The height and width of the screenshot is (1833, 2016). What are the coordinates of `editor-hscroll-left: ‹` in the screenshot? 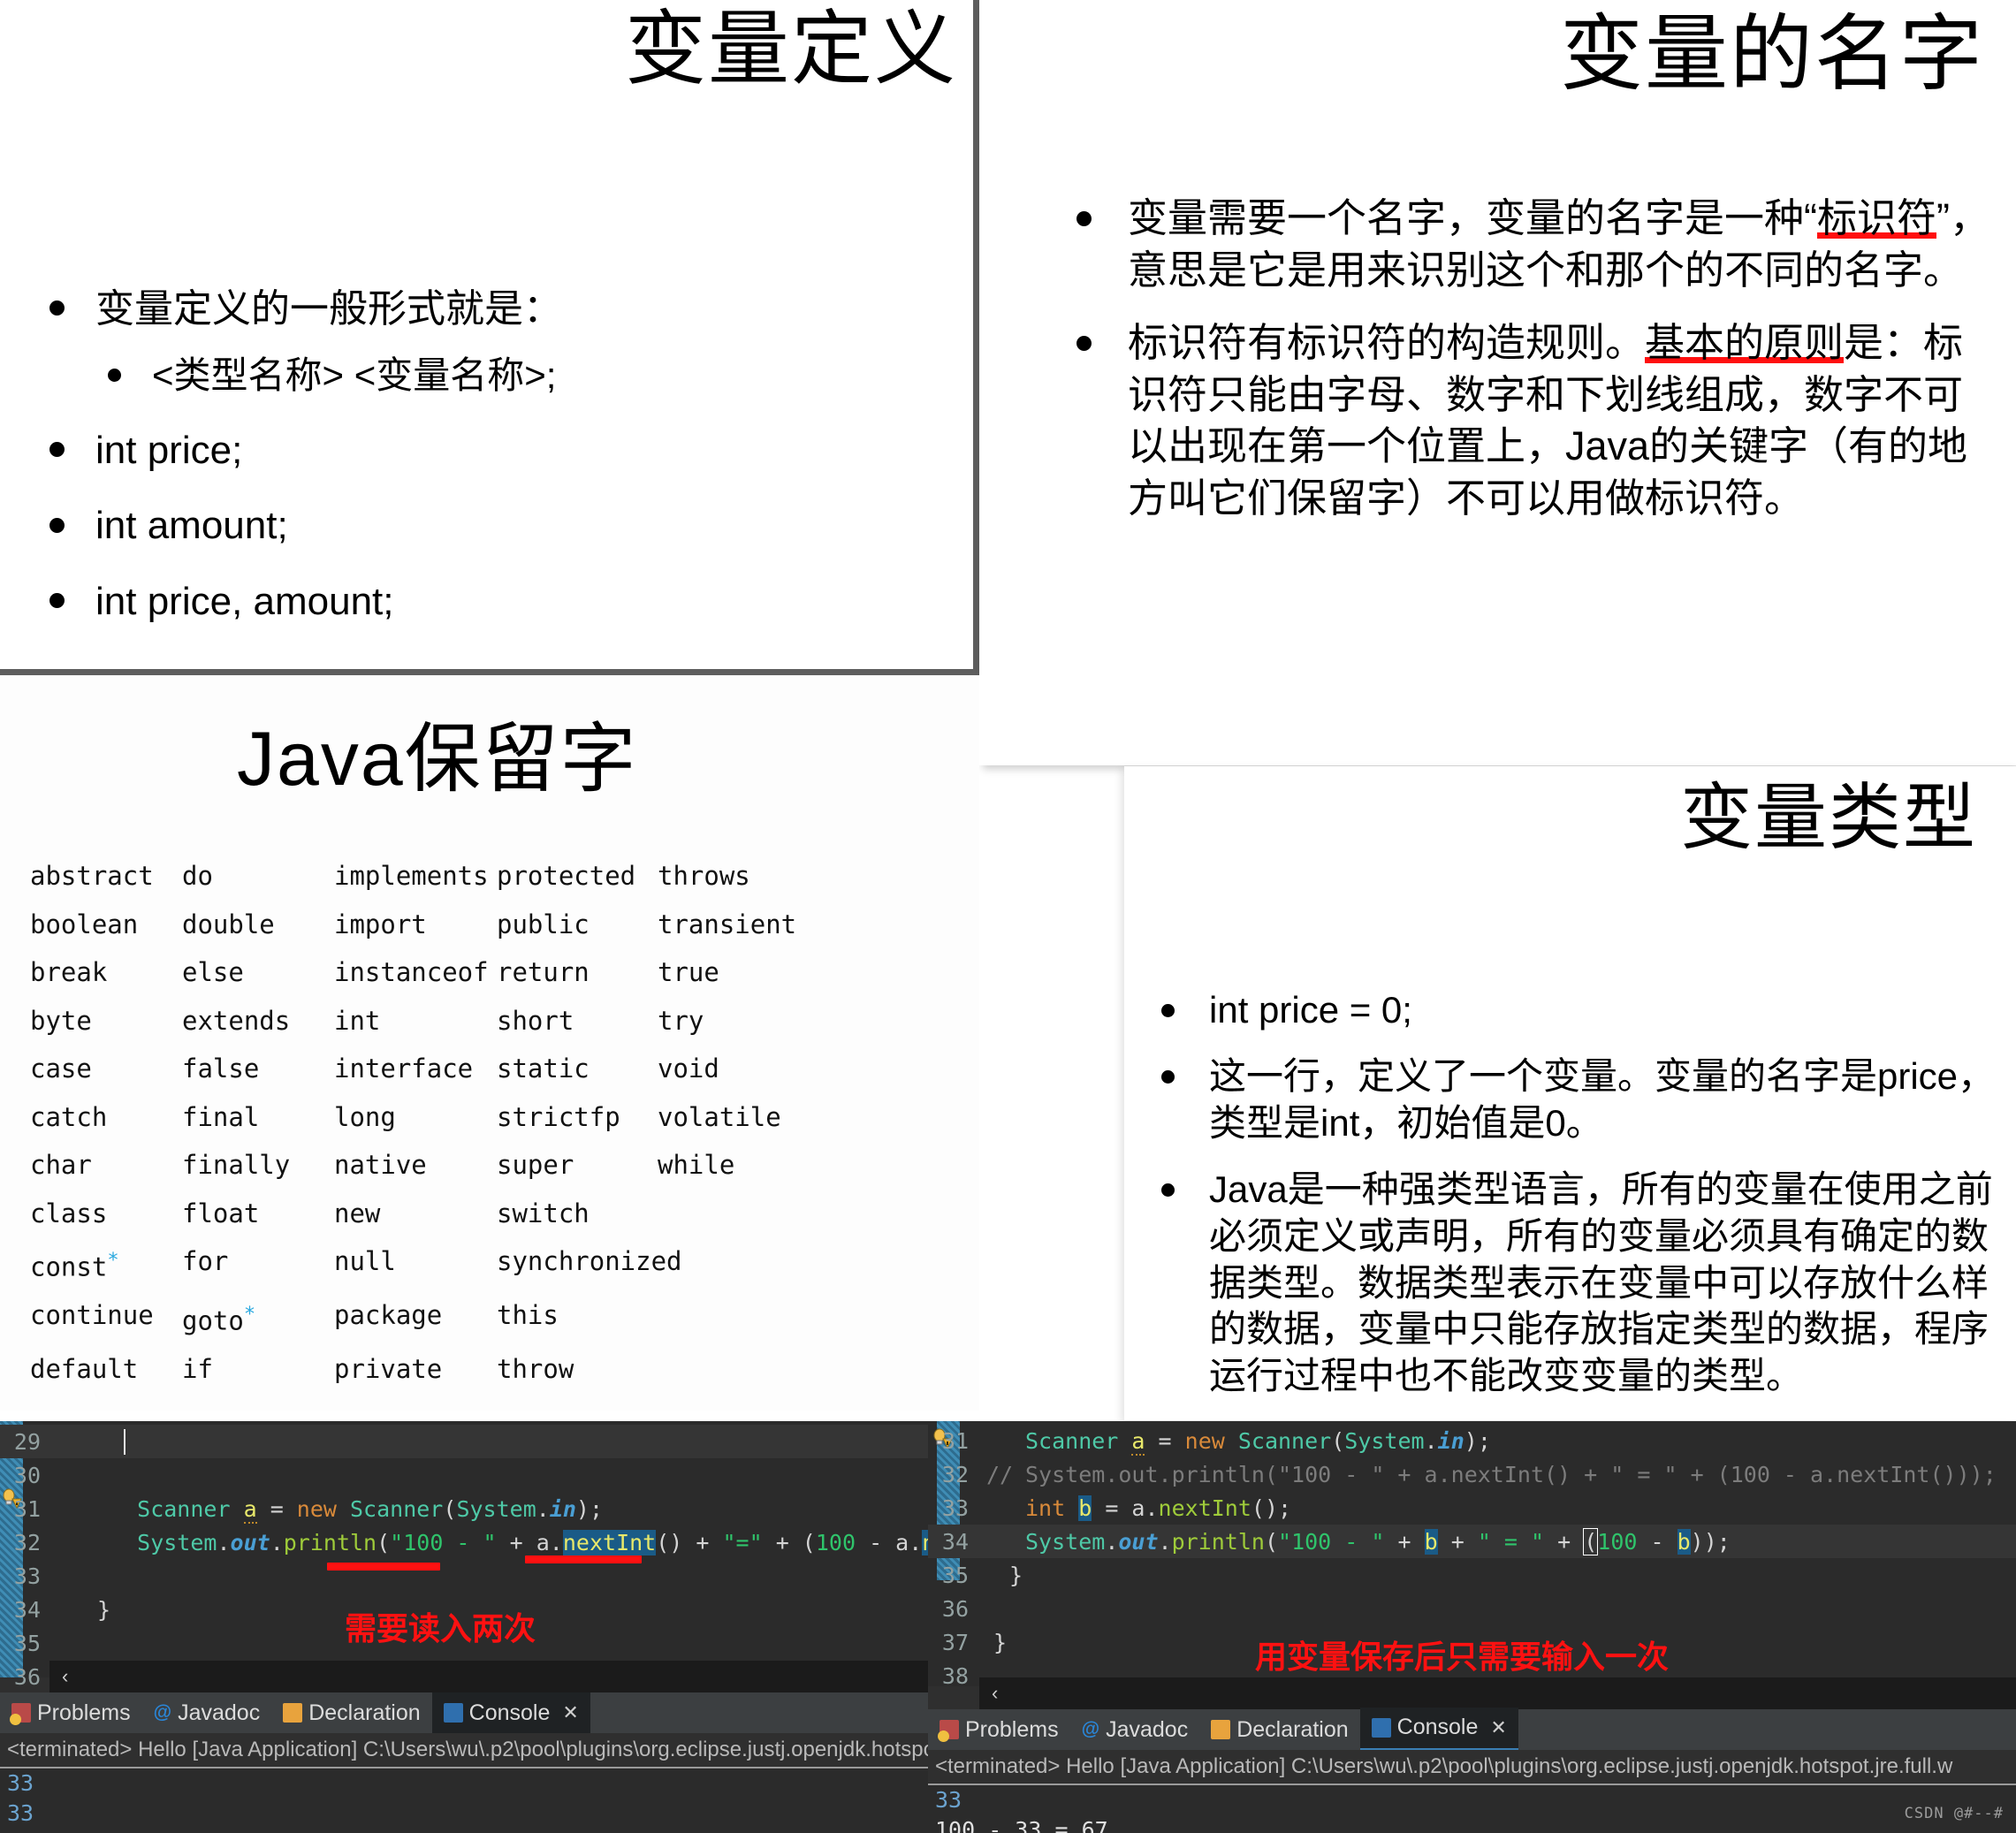 It's located at (489, 1676).